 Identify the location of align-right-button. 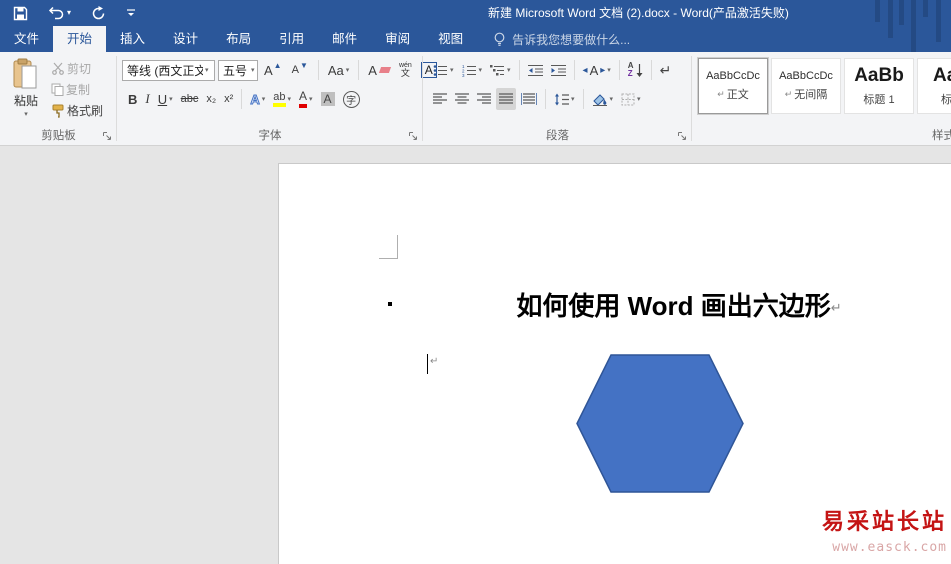
(484, 99).